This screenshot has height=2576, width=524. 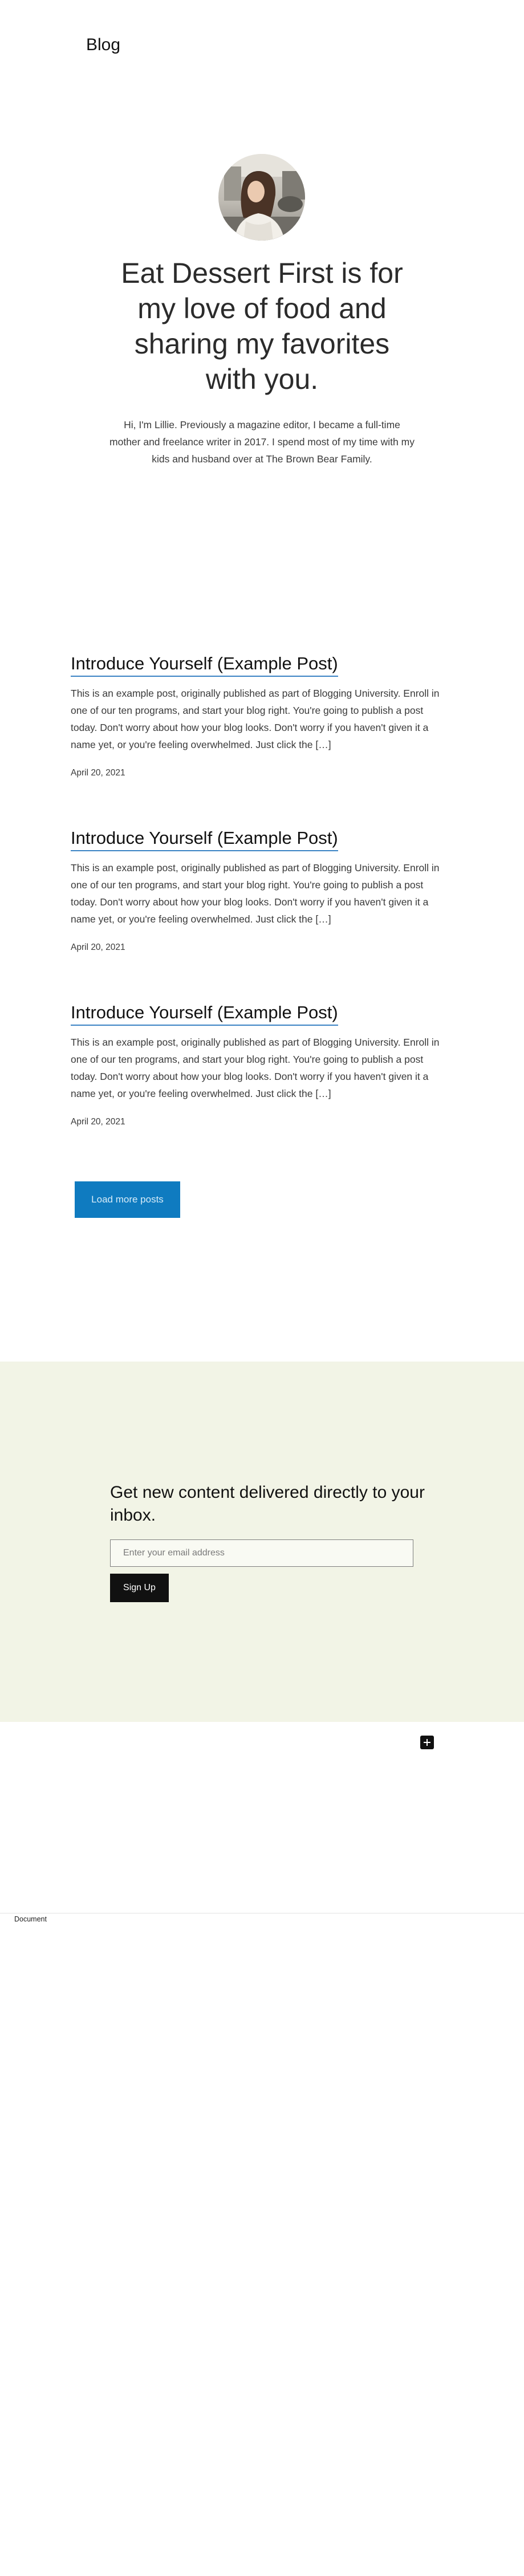 I want to click on profile-photo-icon, so click(x=261, y=197).